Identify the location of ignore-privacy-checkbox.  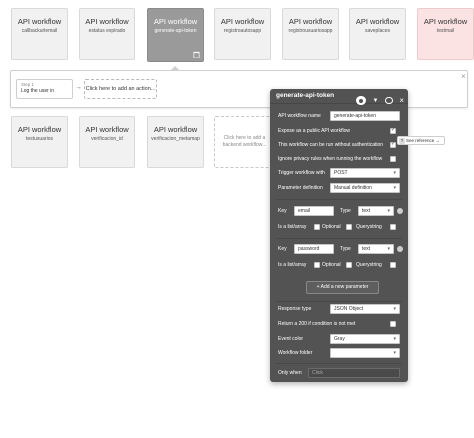
(393, 159).